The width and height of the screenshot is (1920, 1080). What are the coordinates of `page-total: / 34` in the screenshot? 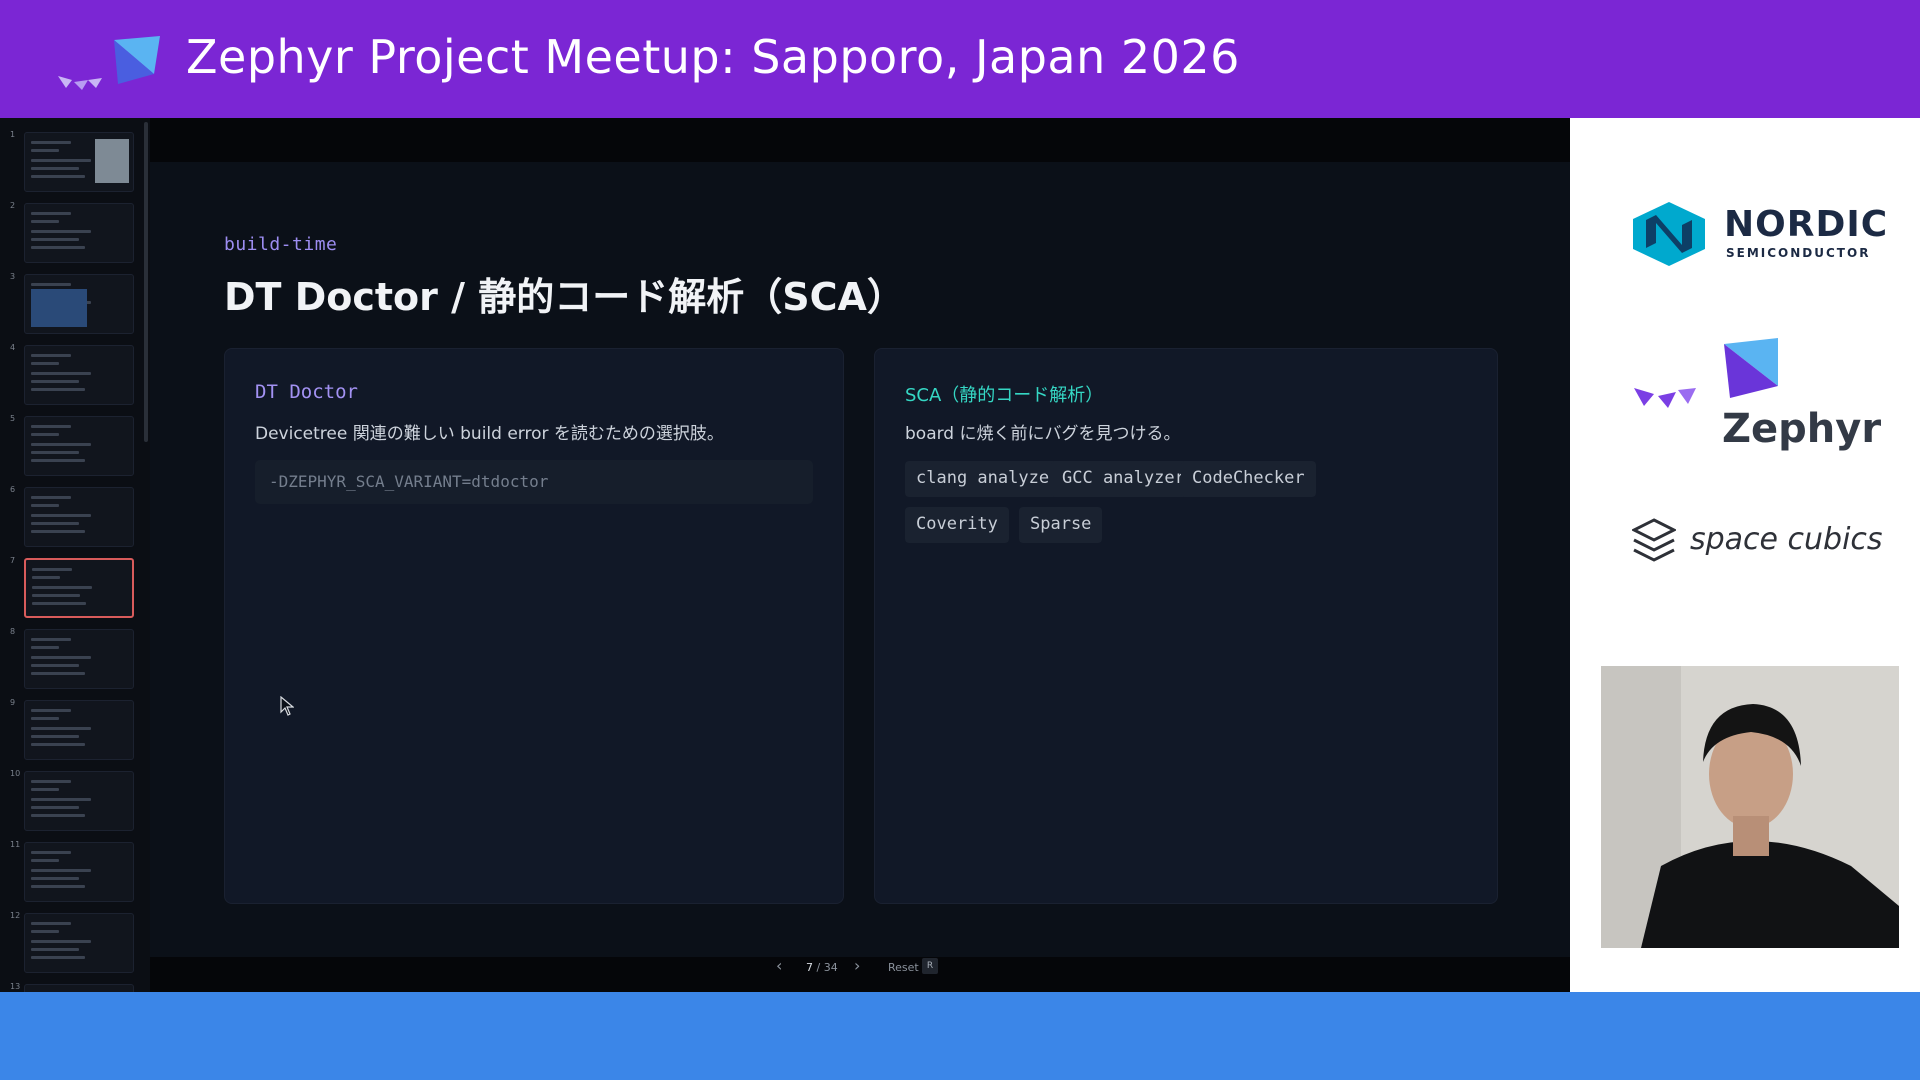 It's located at (827, 967).